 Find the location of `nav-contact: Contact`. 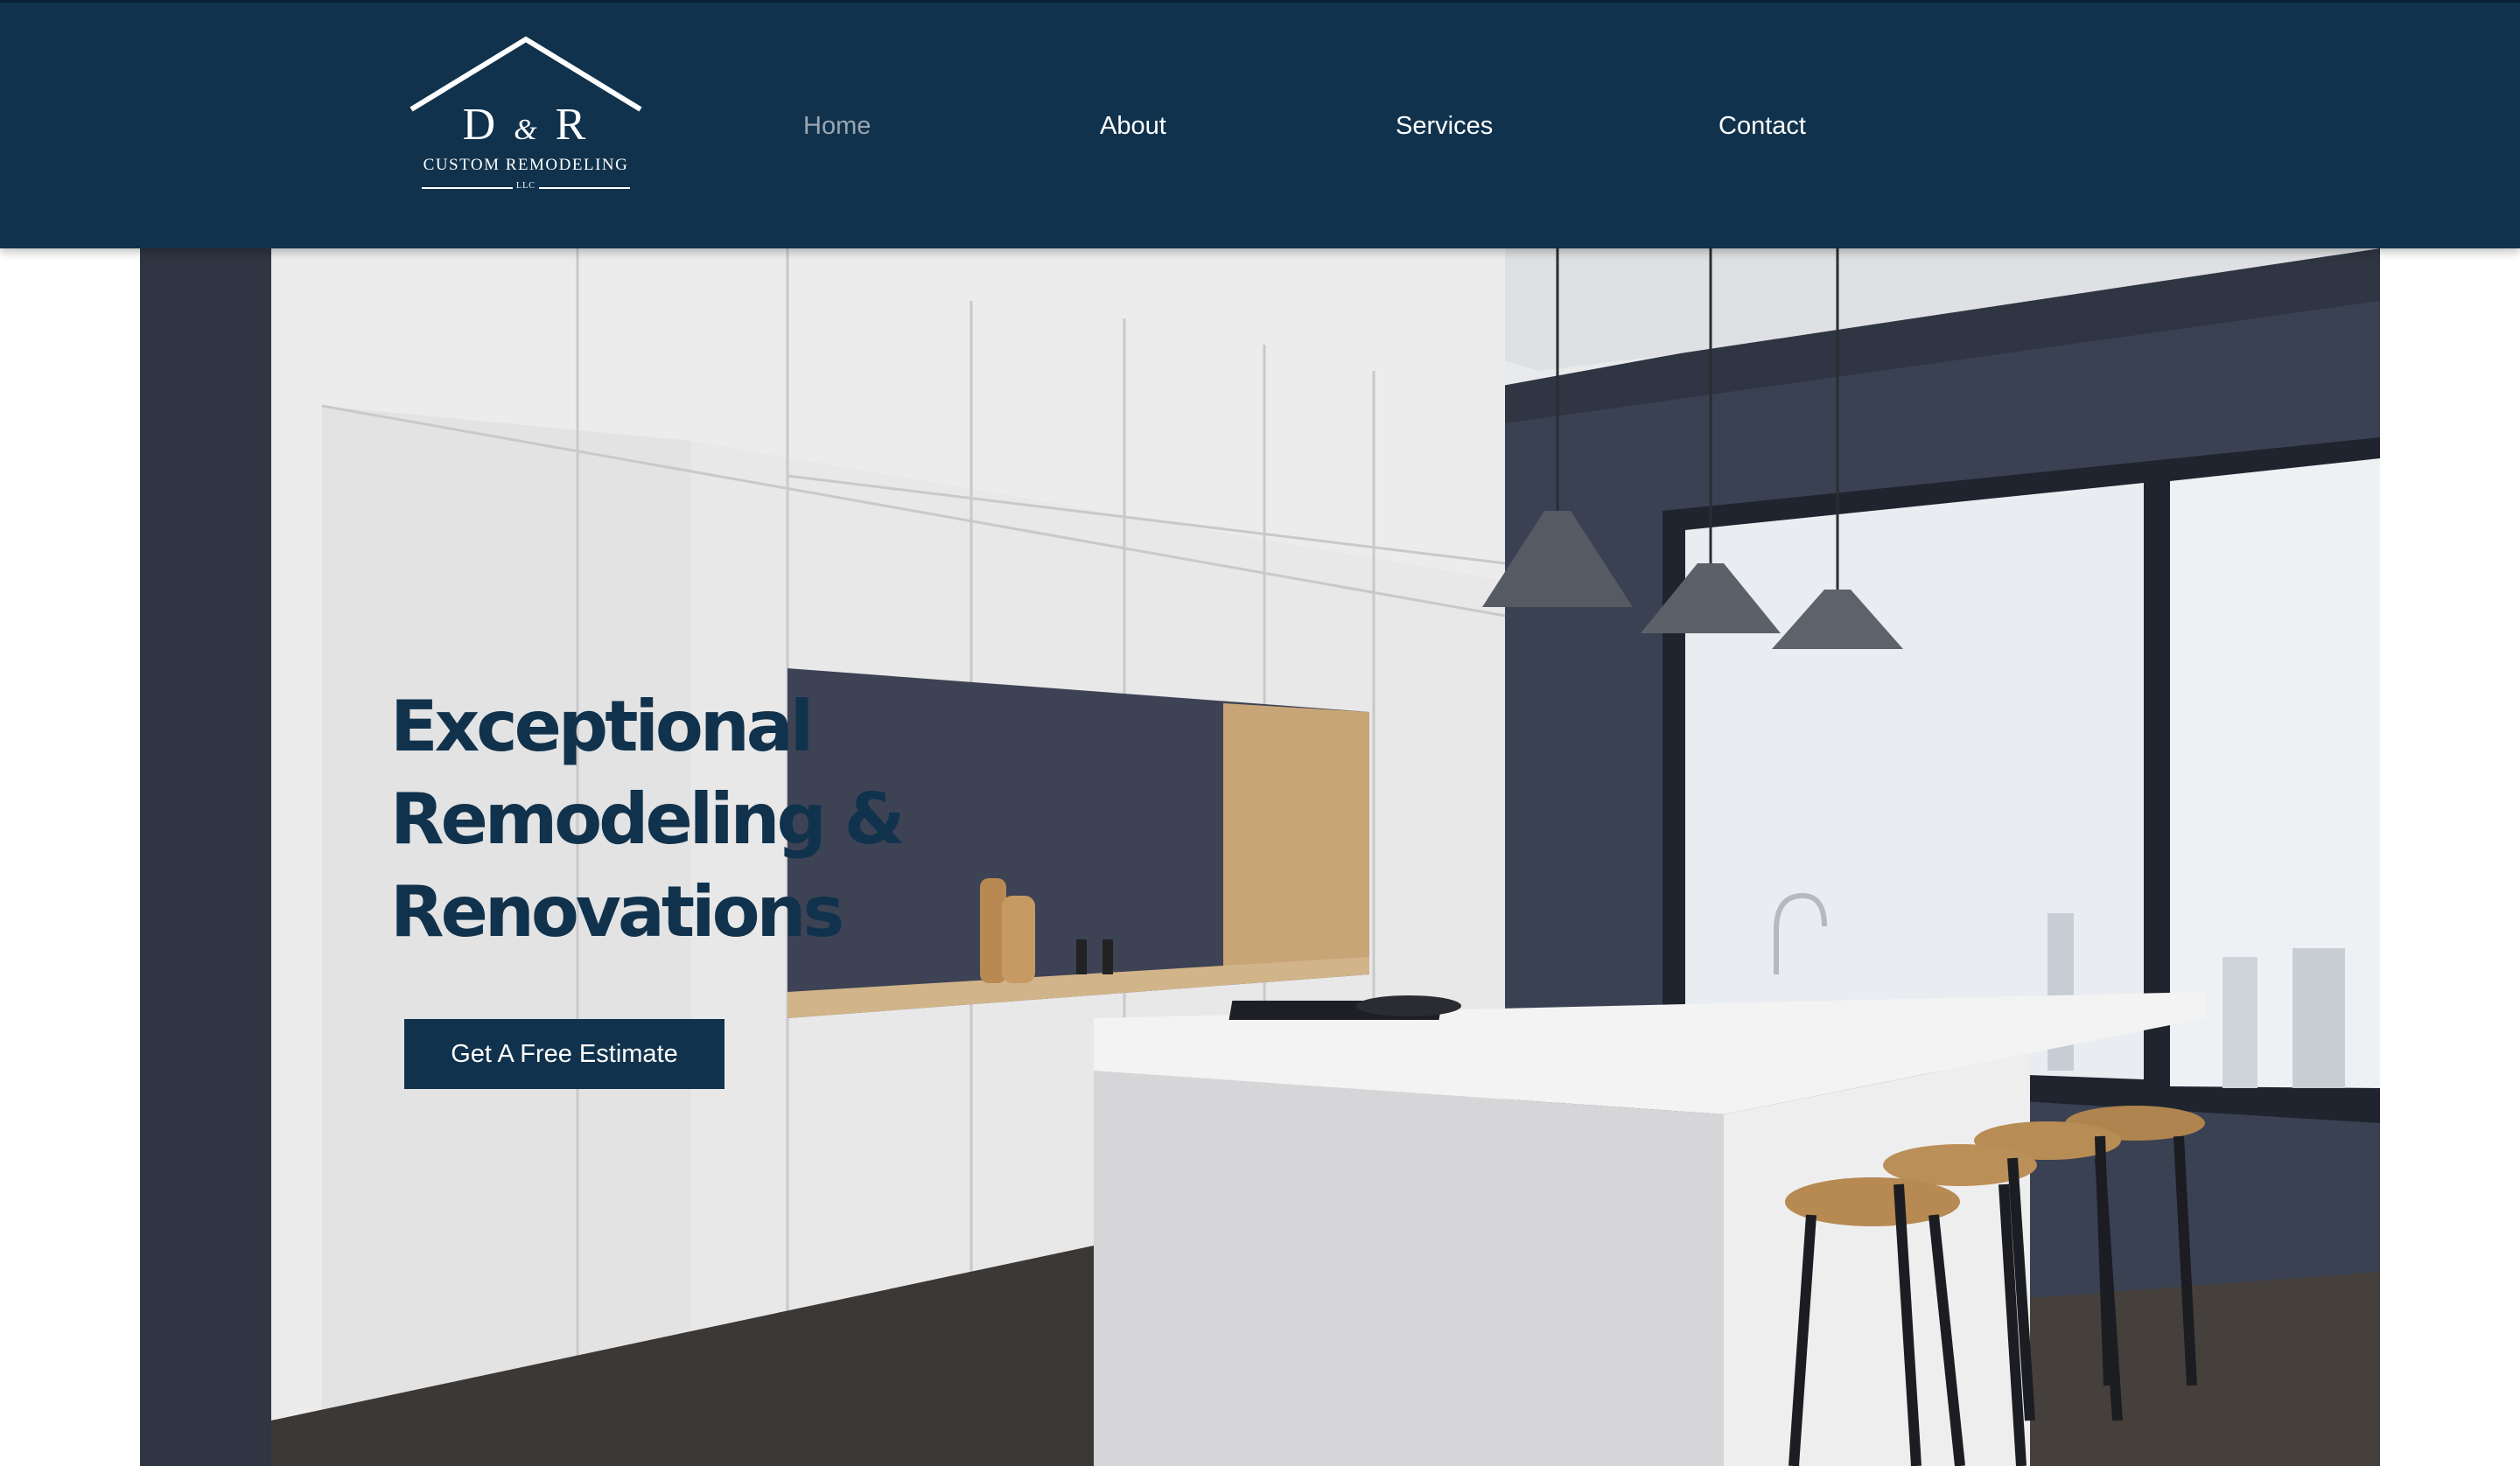

nav-contact: Contact is located at coordinates (1762, 126).